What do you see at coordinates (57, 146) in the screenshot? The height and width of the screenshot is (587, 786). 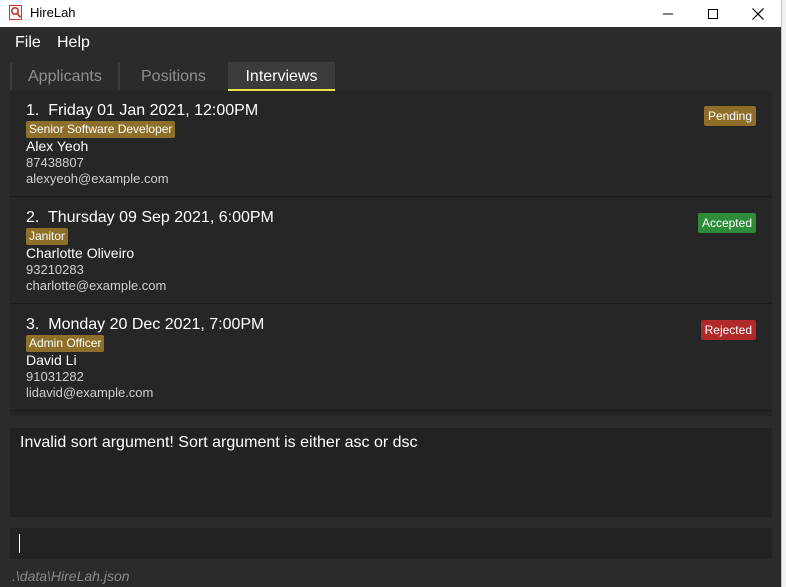 I see `candidate-name: Alex Yeoh` at bounding box center [57, 146].